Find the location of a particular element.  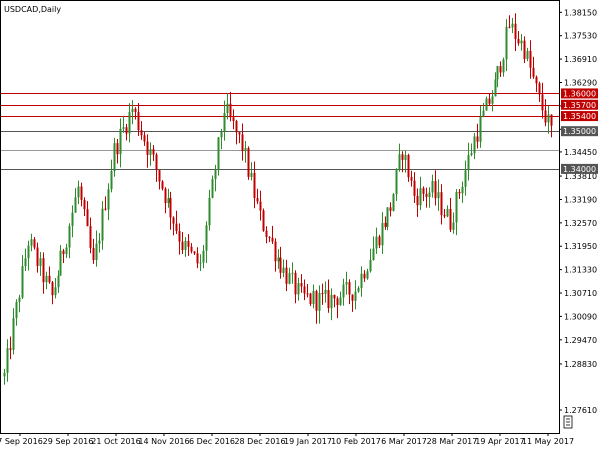

x-tick-label: 11 May 2017 is located at coordinates (548, 441).